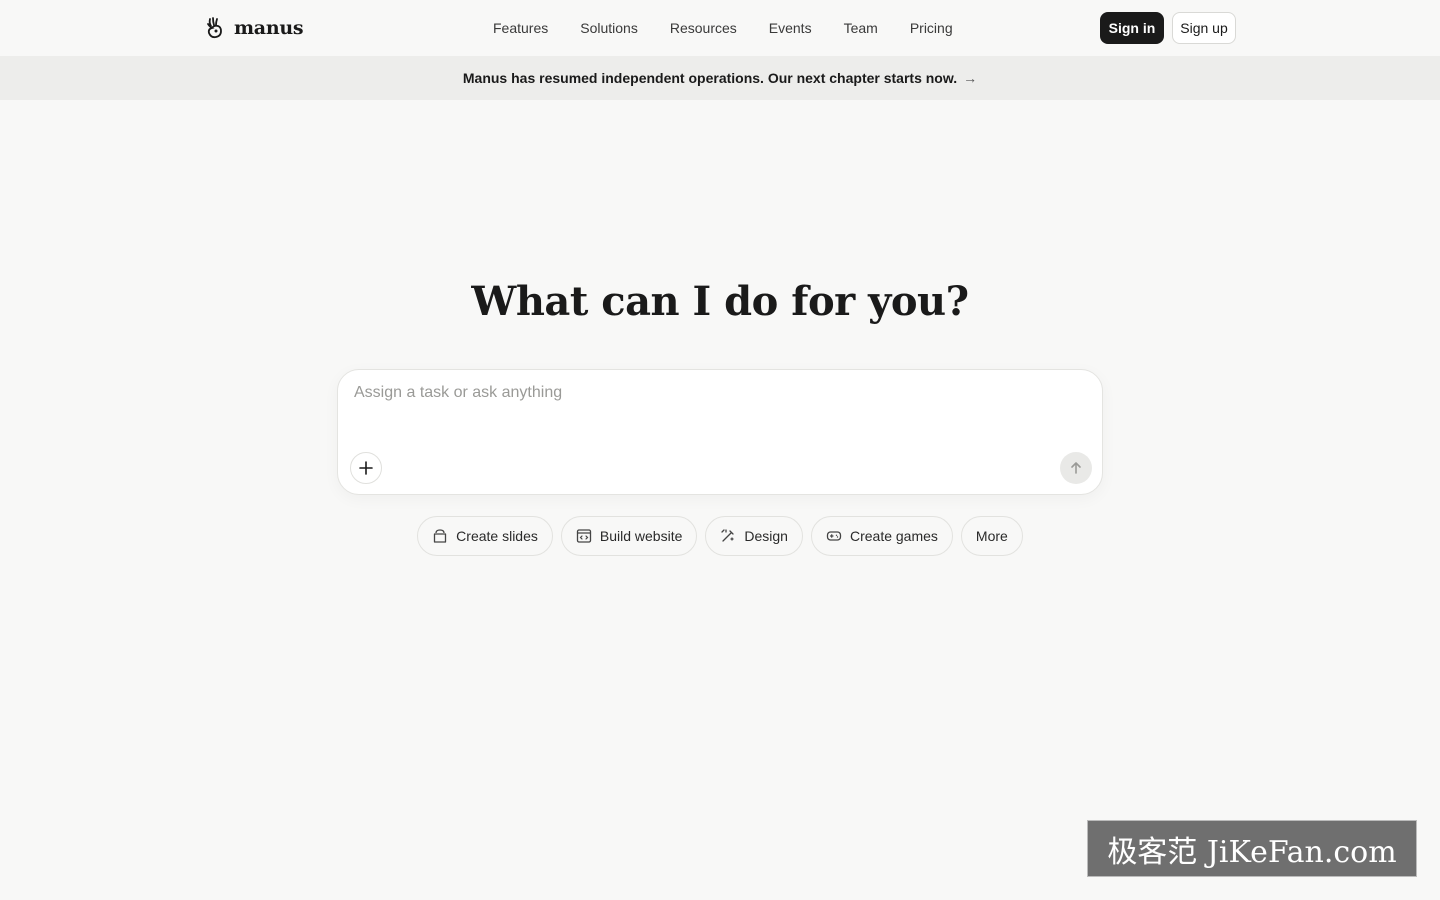  I want to click on add-attachment-button, so click(366, 468).